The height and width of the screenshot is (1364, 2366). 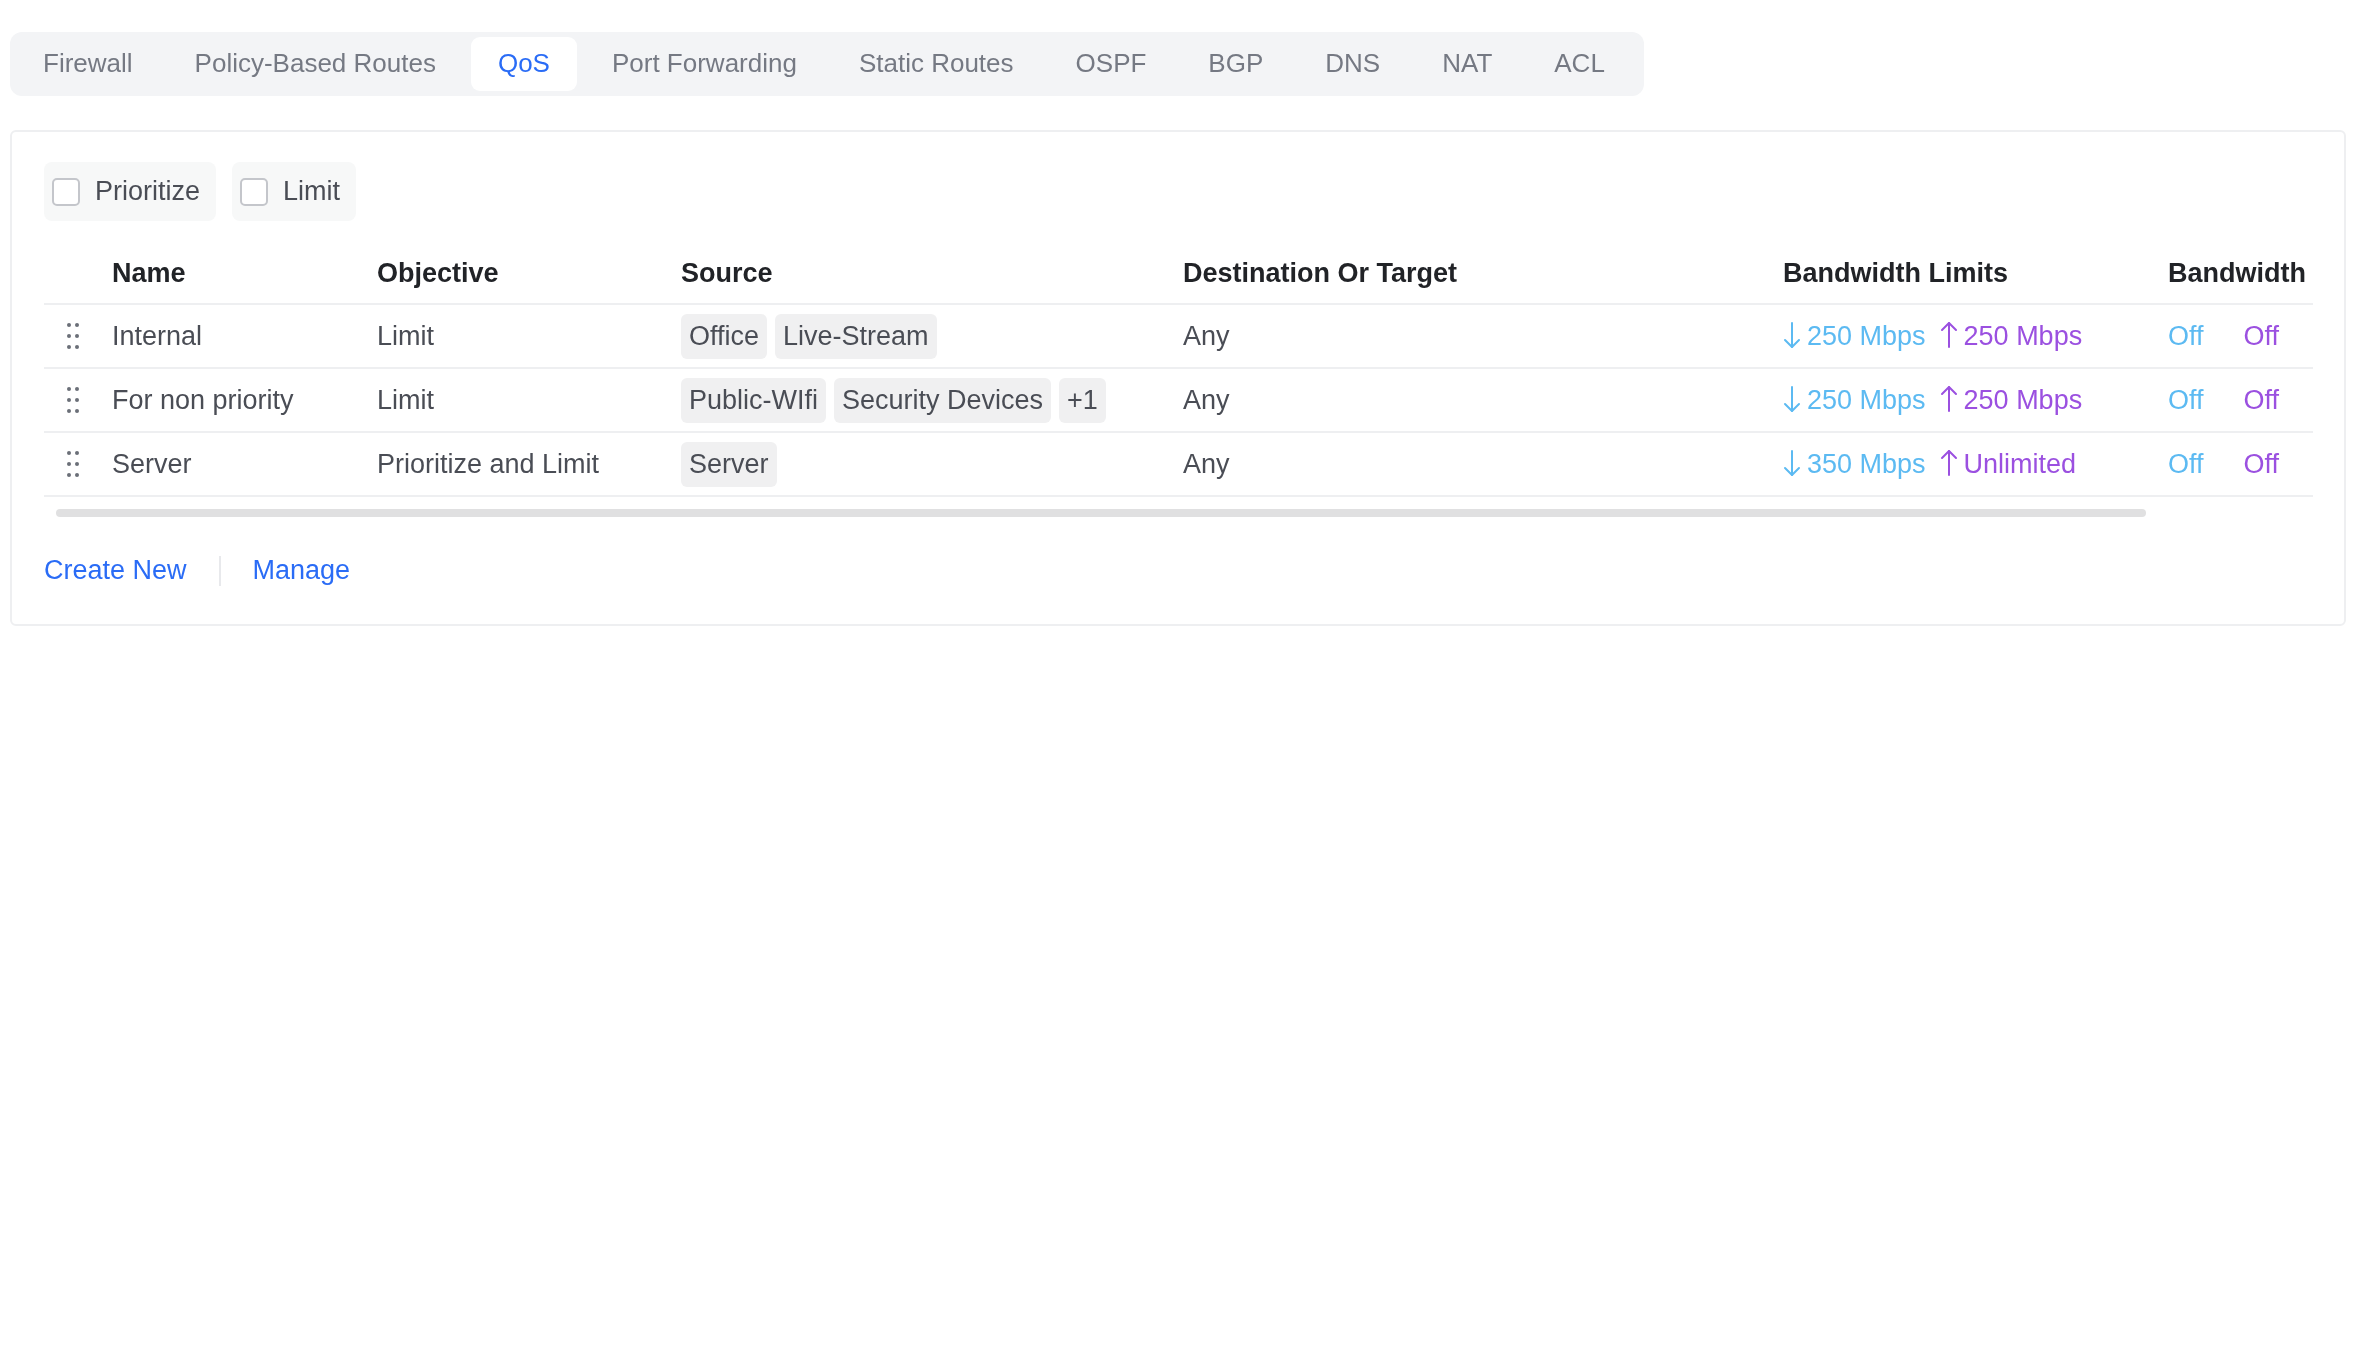 What do you see at coordinates (523, 64) in the screenshot?
I see `tab: QoS` at bounding box center [523, 64].